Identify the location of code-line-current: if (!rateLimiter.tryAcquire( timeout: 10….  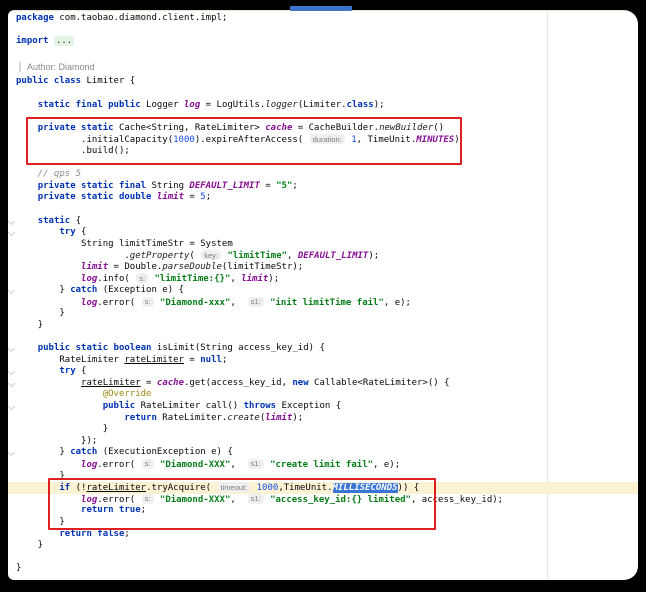
(323, 488).